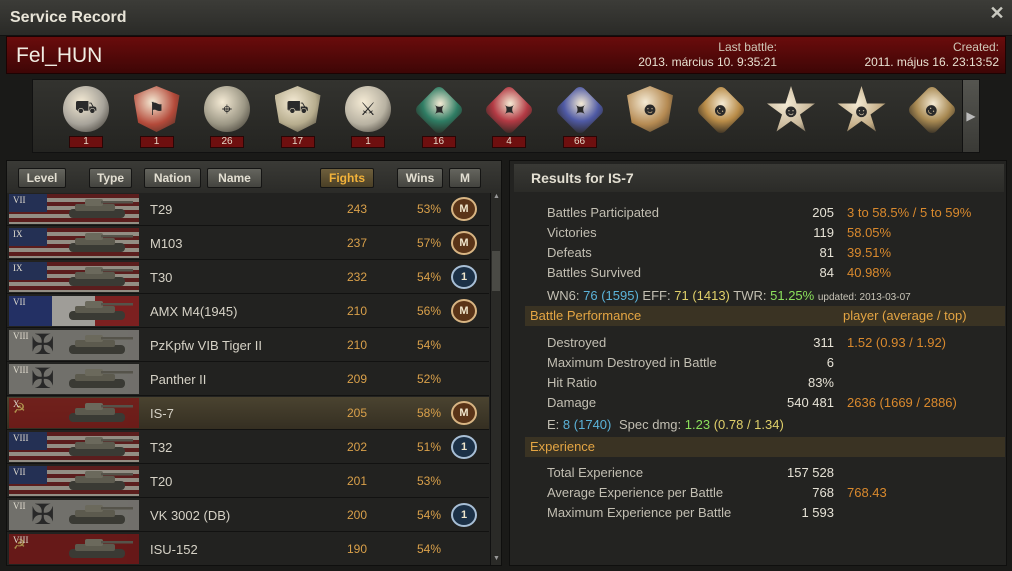  What do you see at coordinates (297, 116) in the screenshot?
I see `medal-item: ⛟ 17` at bounding box center [297, 116].